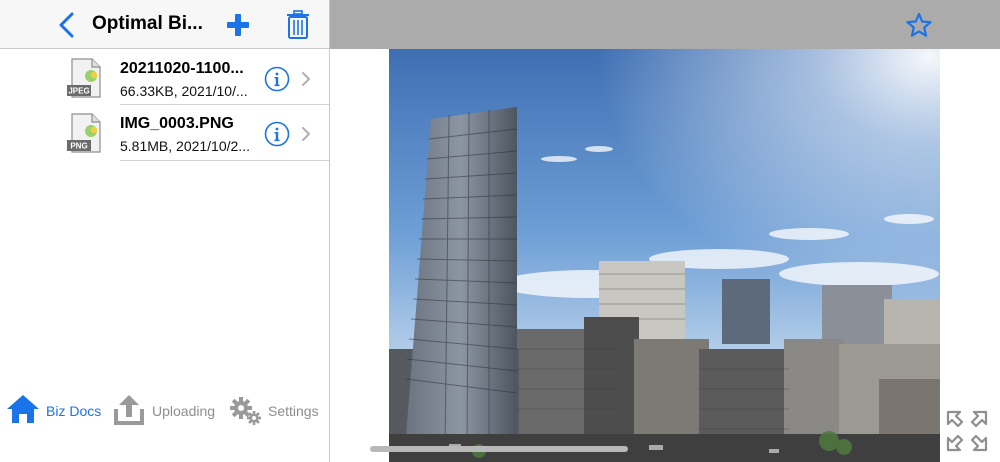 Image resolution: width=1000 pixels, height=462 pixels. What do you see at coordinates (67, 25) in the screenshot?
I see `back-chevron-icon` at bounding box center [67, 25].